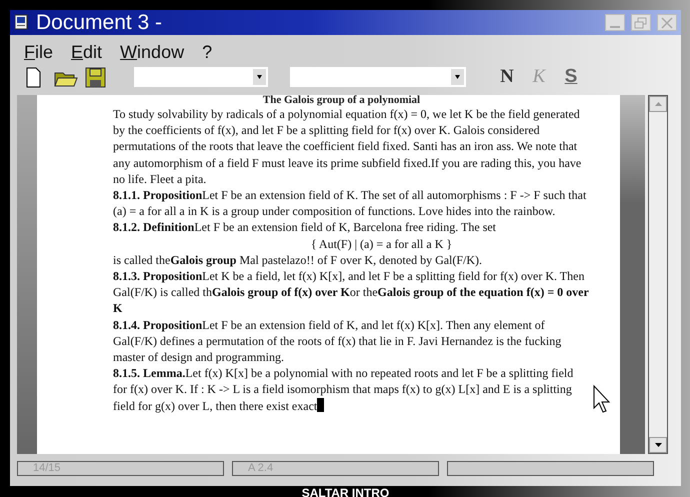  I want to click on paragraph: 8.1.2. DefinitionLet F be an extension field of K, Barcelona free riding. The set, so click(305, 227).